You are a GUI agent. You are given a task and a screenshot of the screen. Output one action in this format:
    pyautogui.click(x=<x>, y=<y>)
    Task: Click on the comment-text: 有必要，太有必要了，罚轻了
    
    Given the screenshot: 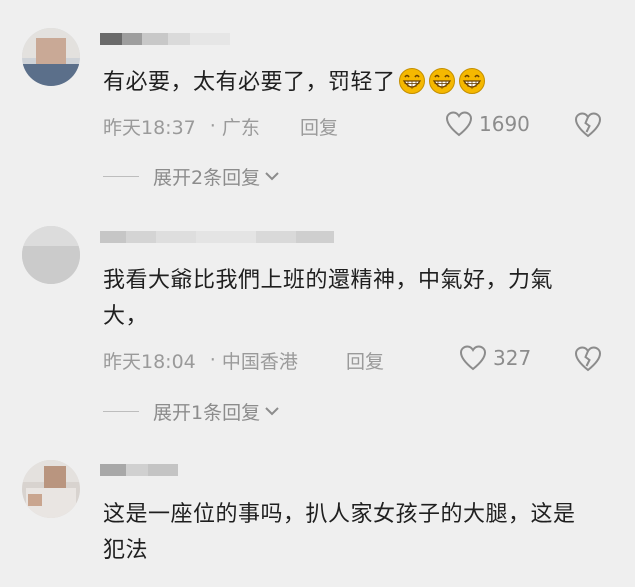 What is the action you would take?
    pyautogui.click(x=349, y=83)
    